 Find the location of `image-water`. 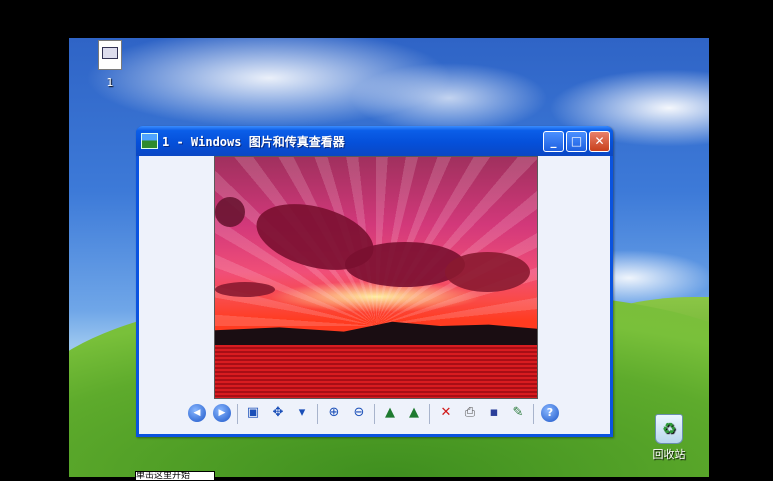

image-water is located at coordinates (376, 371).